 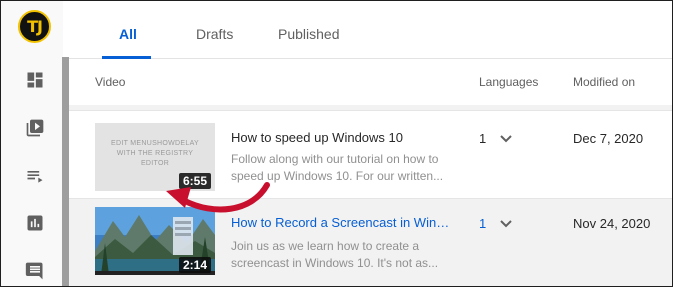 I want to click on modified-date: Dec 7, 2020, so click(x=608, y=138).